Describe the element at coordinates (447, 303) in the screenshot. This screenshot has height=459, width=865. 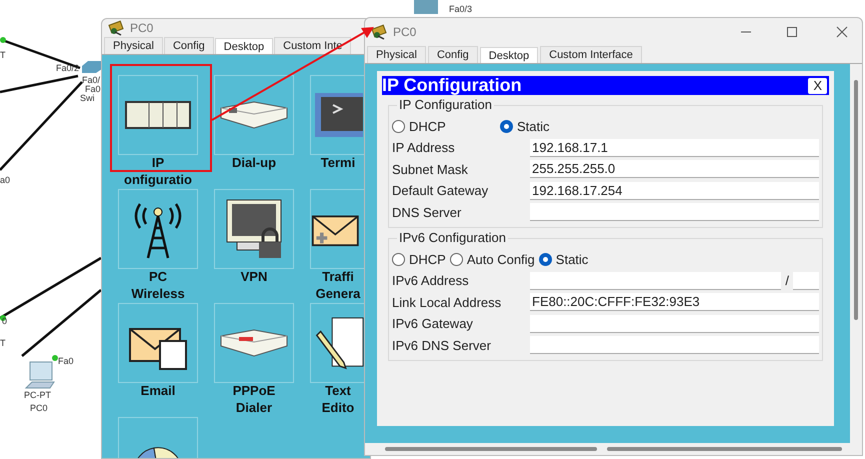
I see `field-label: Link Local Address` at that location.